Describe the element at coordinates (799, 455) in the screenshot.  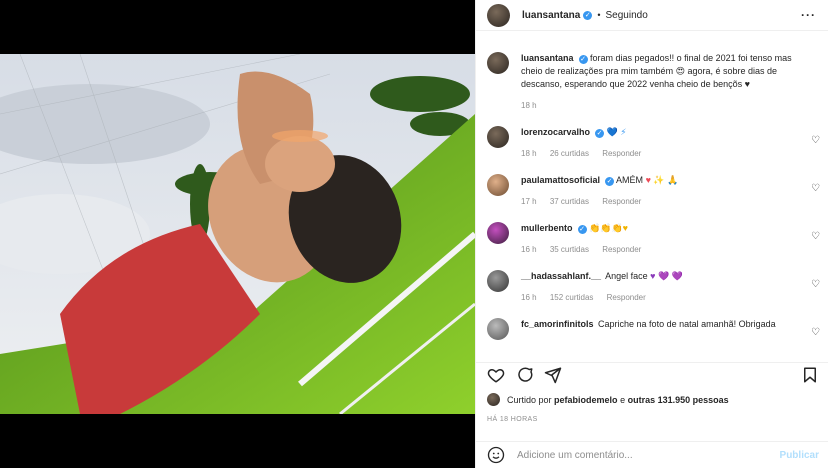
I see `publish-button: Publicar` at that location.